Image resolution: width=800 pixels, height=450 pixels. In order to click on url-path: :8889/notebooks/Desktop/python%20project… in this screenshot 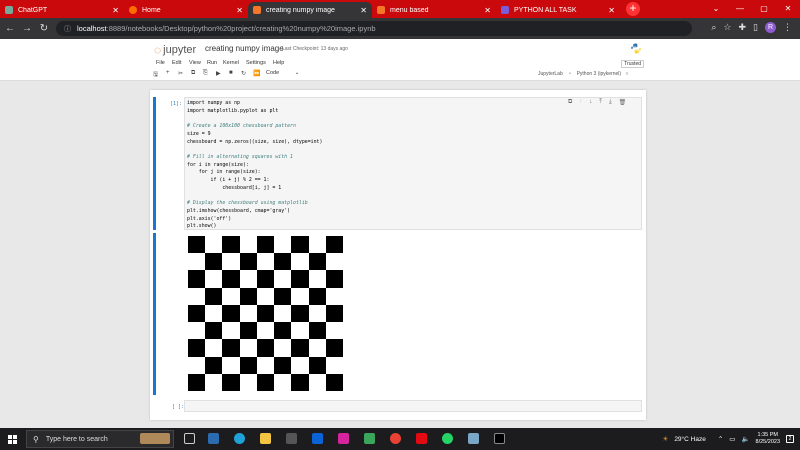, I will do `click(241, 28)`.